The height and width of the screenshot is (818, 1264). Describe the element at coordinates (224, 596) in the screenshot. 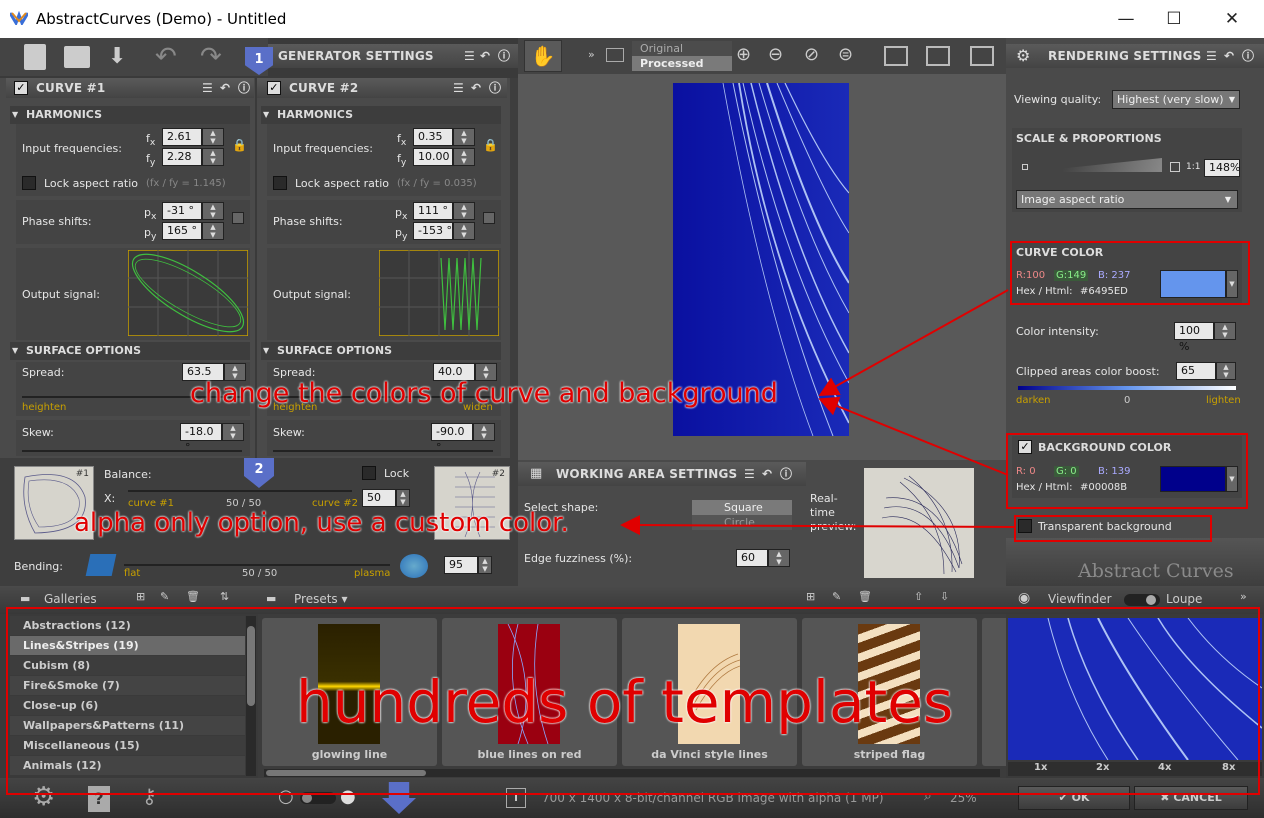

I see `sort-galleries-icon: ⇅` at that location.